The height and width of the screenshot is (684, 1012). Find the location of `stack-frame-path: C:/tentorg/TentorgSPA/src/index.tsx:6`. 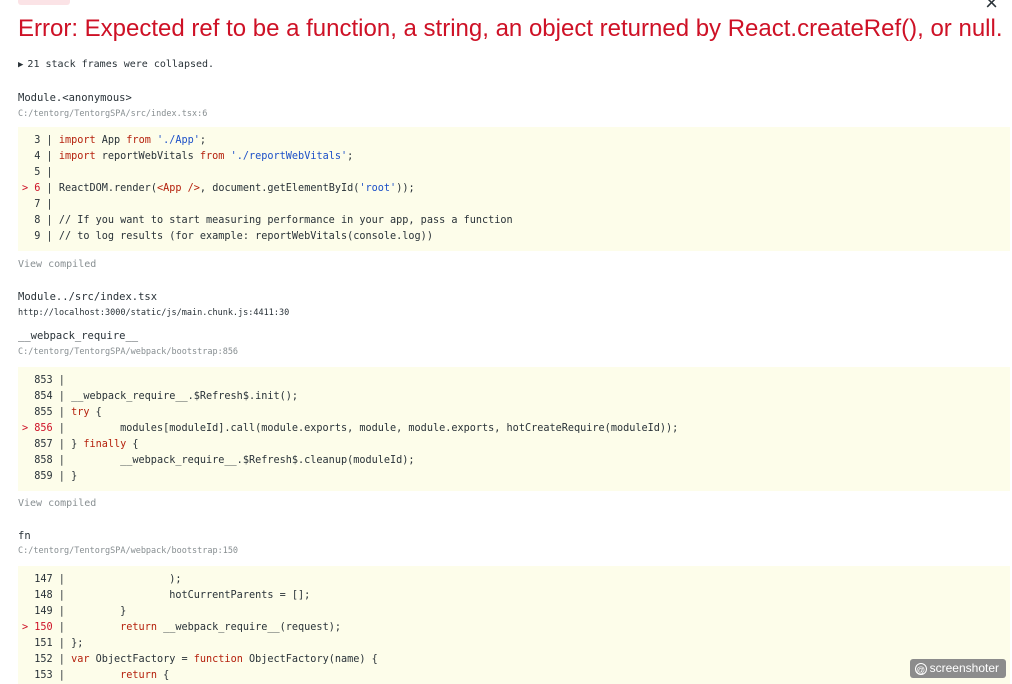

stack-frame-path: C:/tentorg/TentorgSPA/src/index.tsx:6 is located at coordinates (113, 114).